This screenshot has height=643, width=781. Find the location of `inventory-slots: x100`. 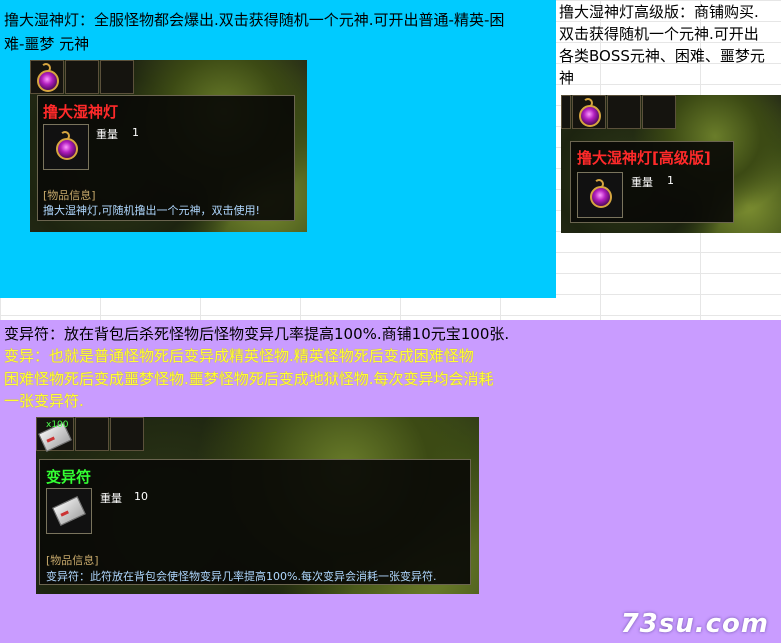

inventory-slots: x100 is located at coordinates (90, 434).